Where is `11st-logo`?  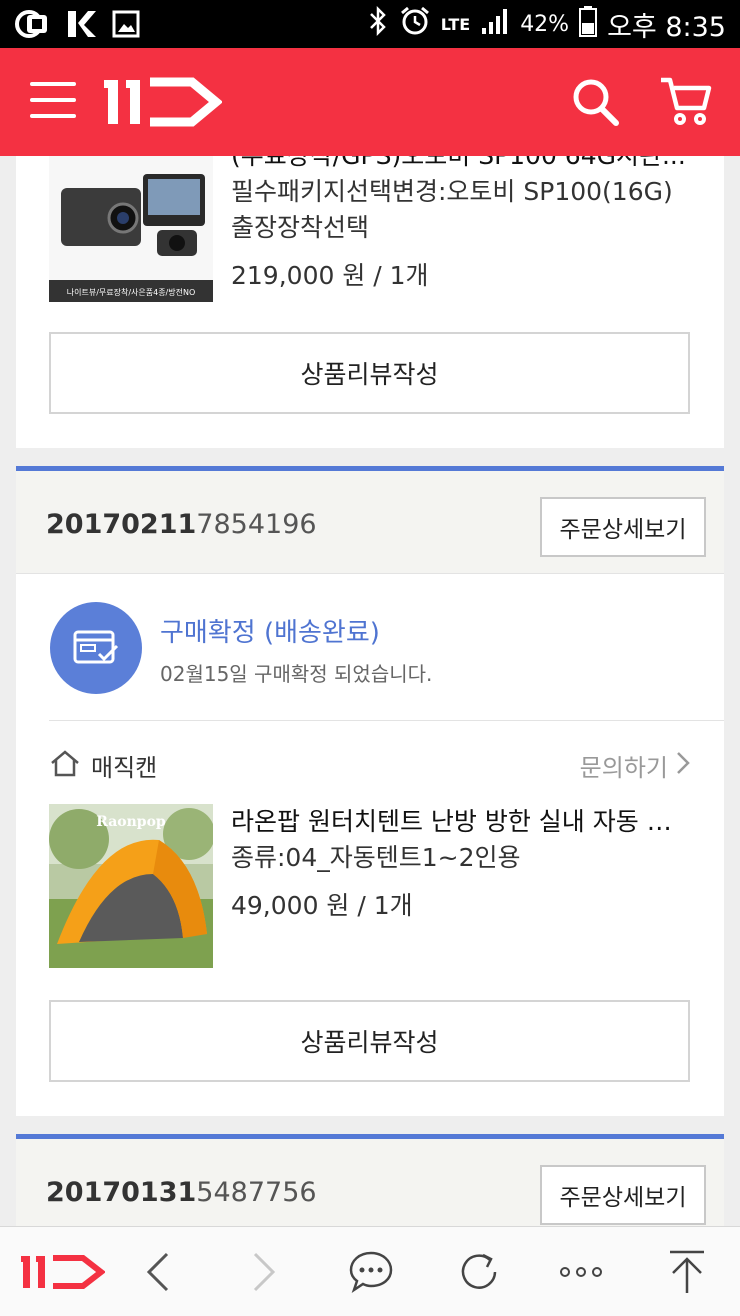
11st-logo is located at coordinates (164, 103).